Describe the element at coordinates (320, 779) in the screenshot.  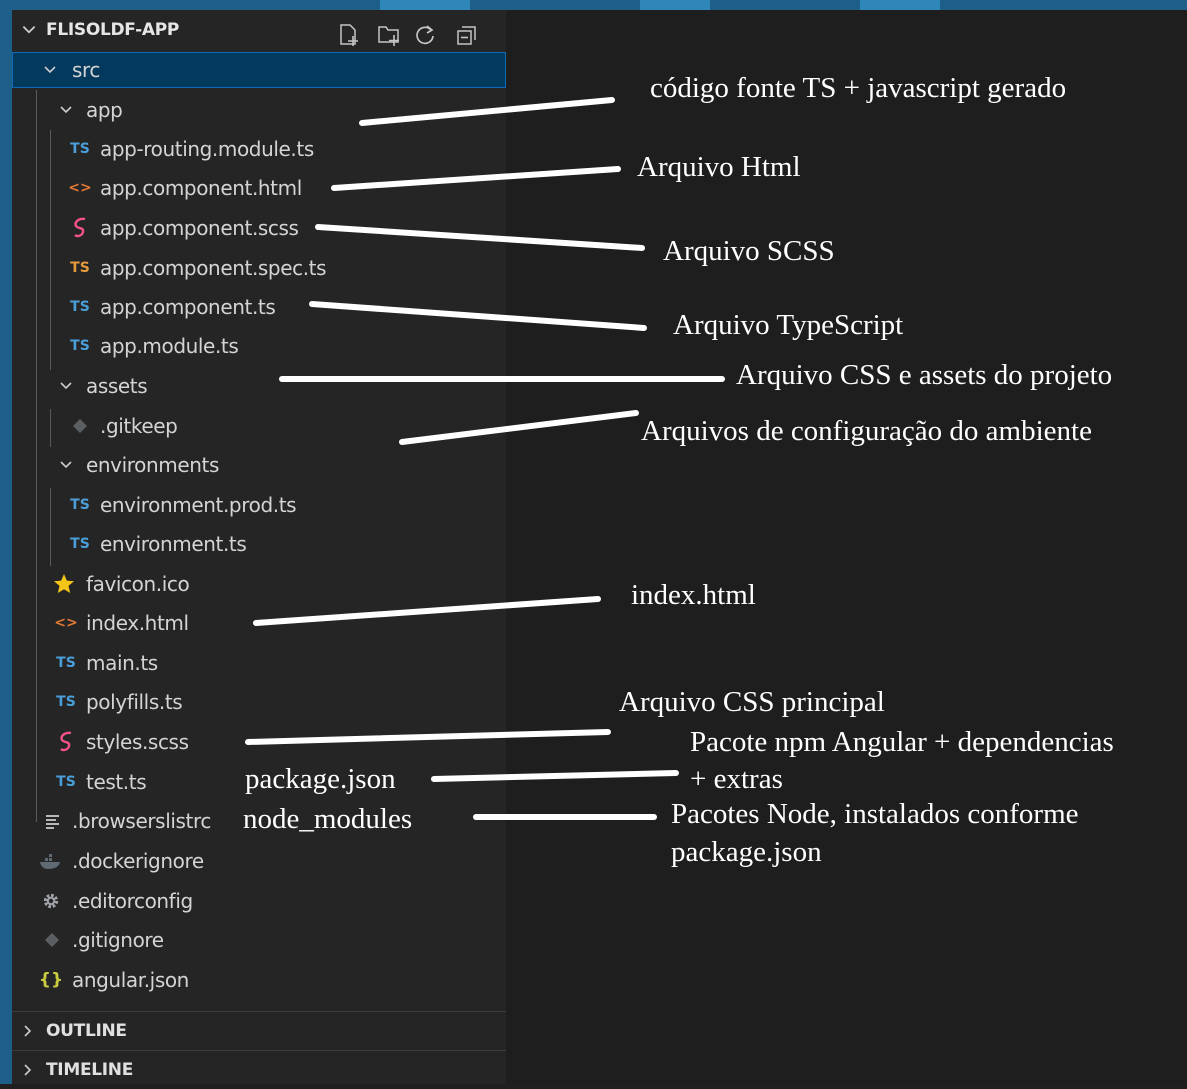
I see `annotation-package-json: package.json` at that location.